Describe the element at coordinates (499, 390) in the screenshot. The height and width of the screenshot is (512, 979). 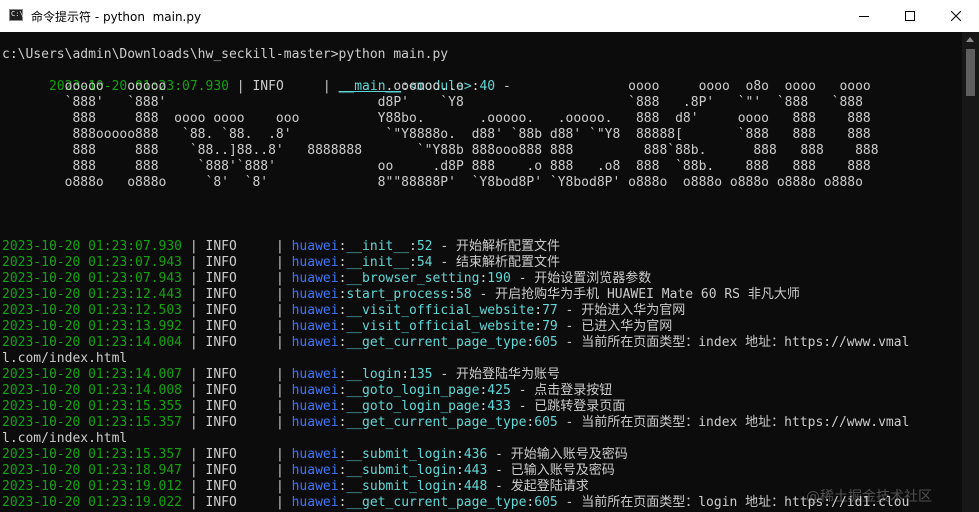
I see `log-line-number: 425` at that location.